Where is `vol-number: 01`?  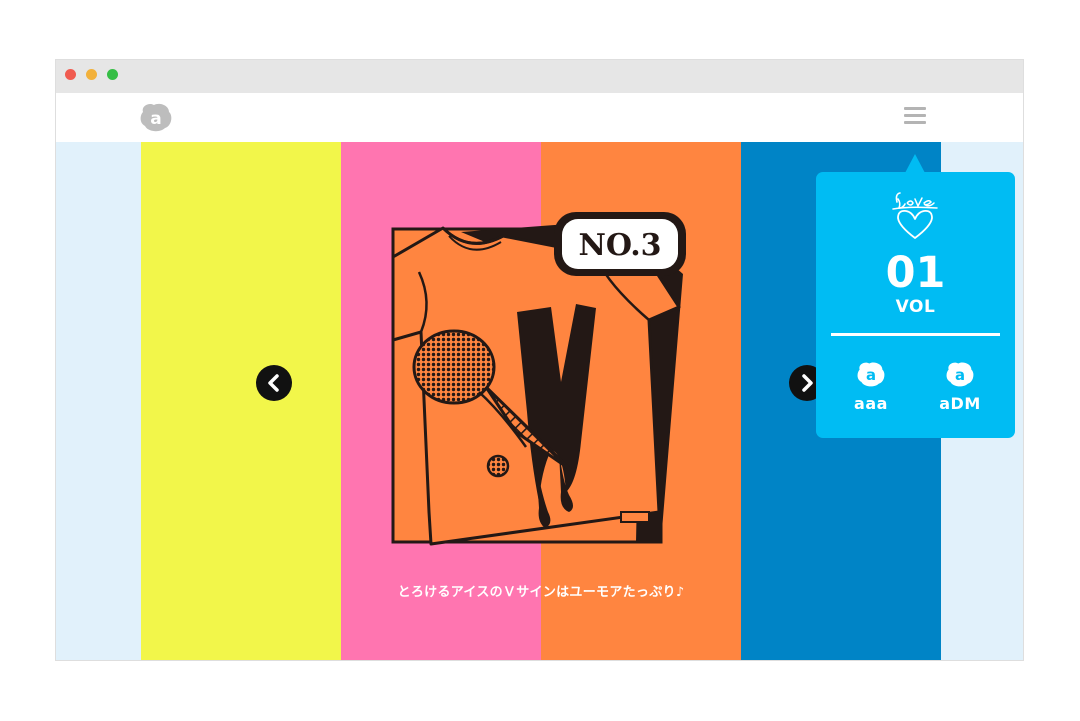 vol-number: 01 is located at coordinates (915, 273).